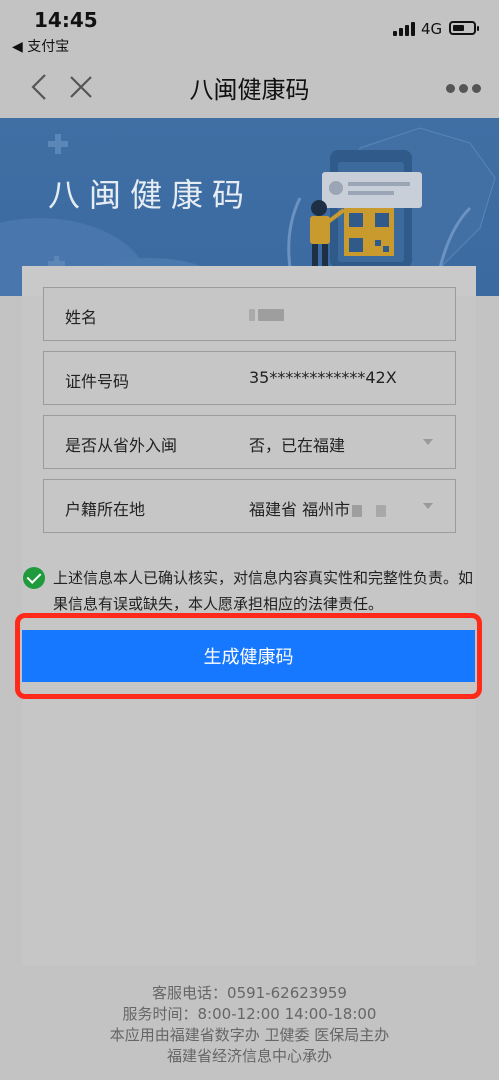 This screenshot has height=1080, width=499. Describe the element at coordinates (464, 28) in the screenshot. I see `battery-icon` at that location.